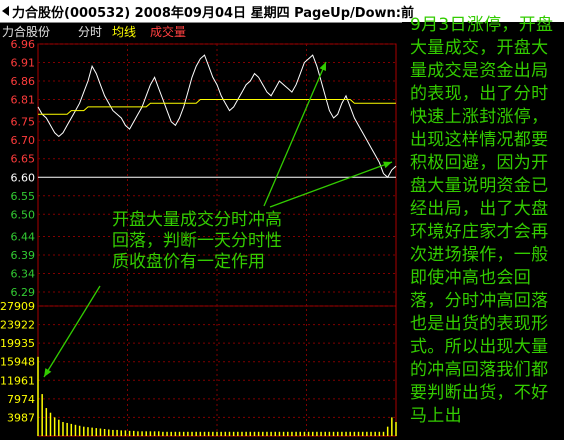 This screenshot has width=564, height=440. What do you see at coordinates (295, 134) in the screenshot?
I see `arrow-to-peak` at bounding box center [295, 134].